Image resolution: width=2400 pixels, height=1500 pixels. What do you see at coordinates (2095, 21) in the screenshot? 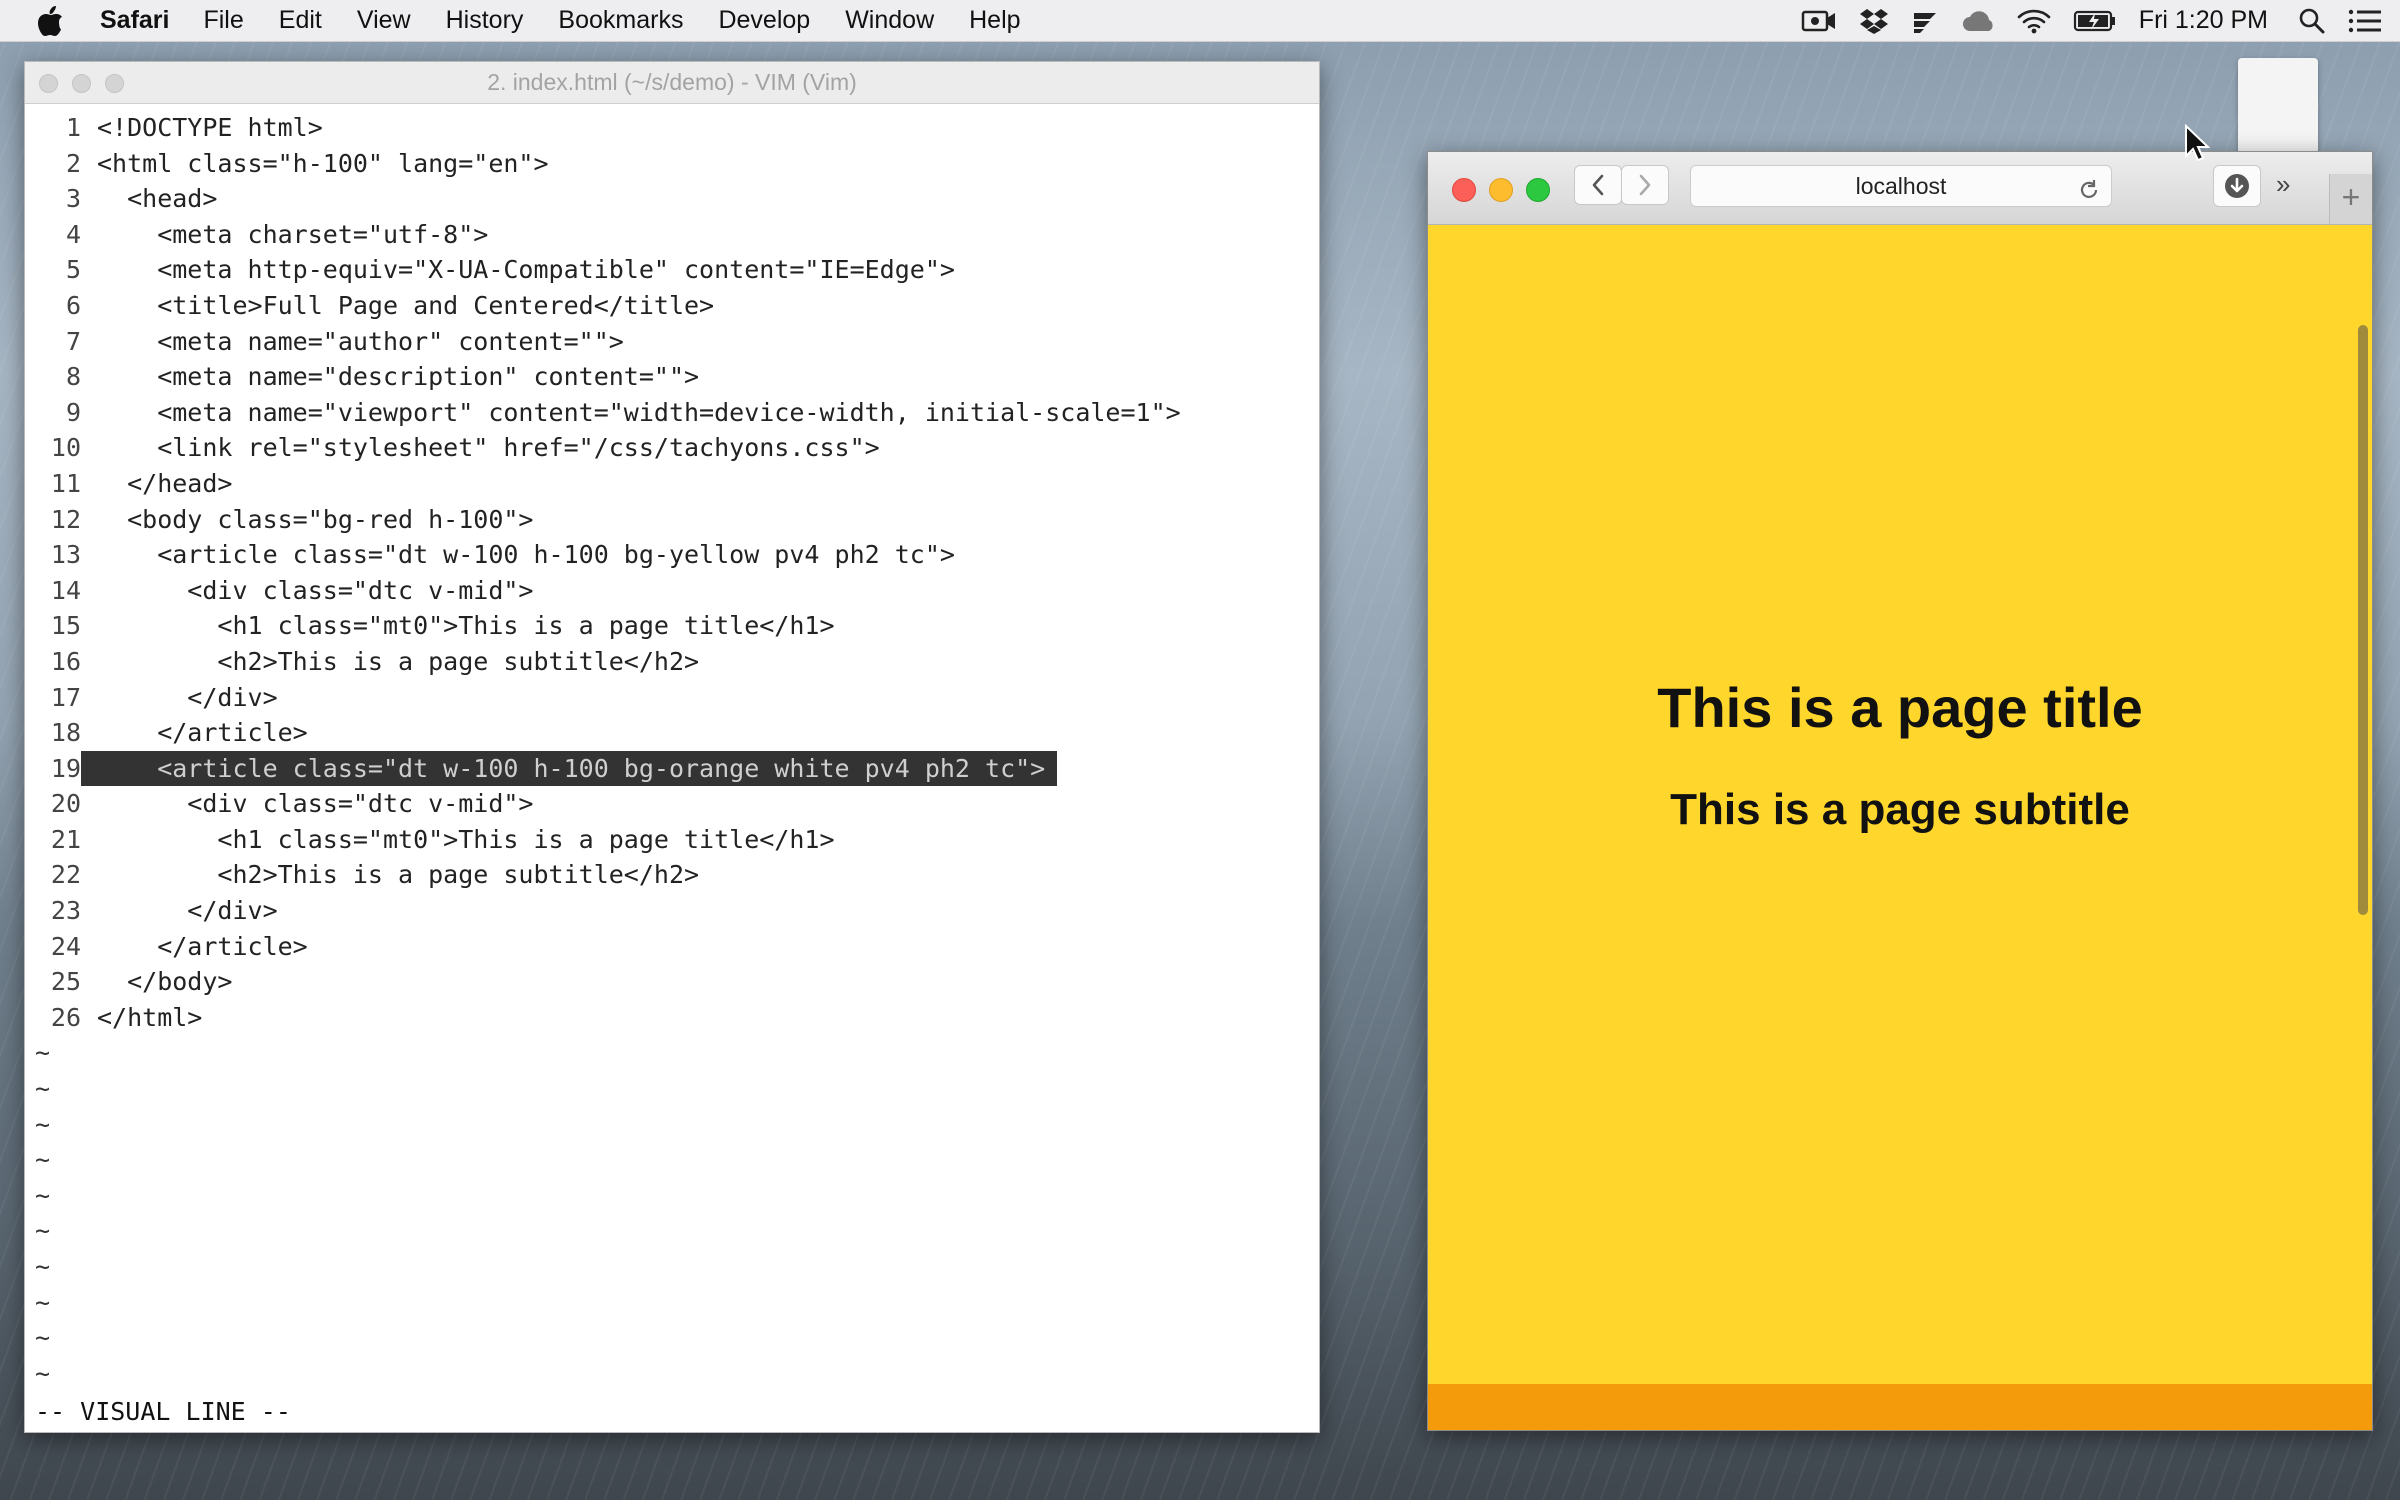
I see `battery-icon` at bounding box center [2095, 21].